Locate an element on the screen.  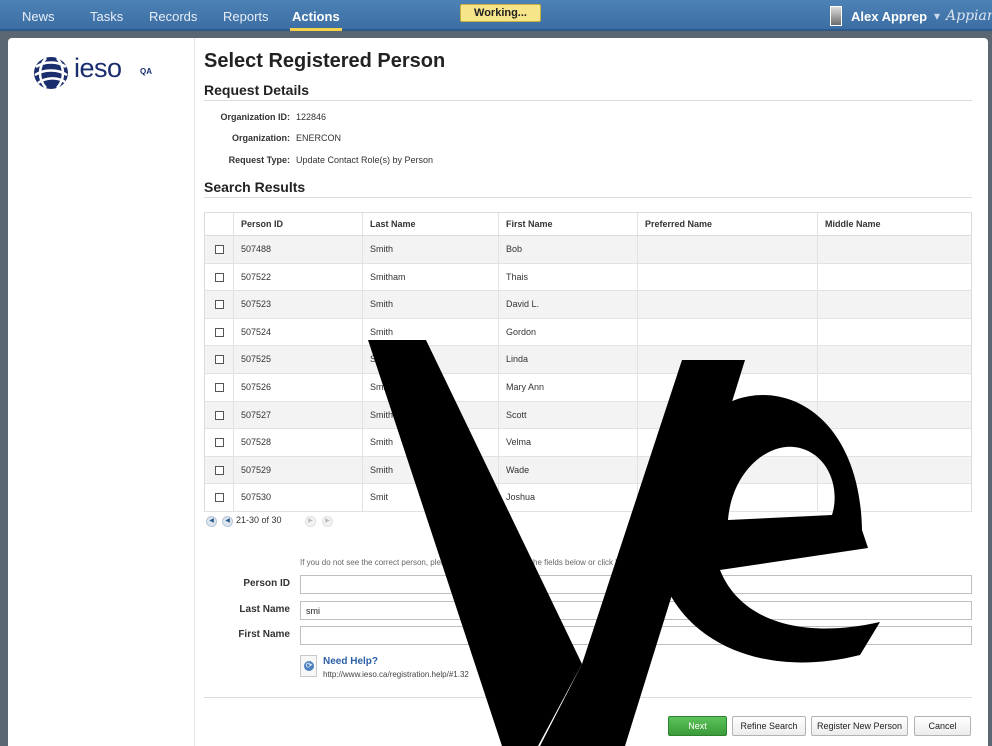
organization-label: Organization: is located at coordinates (261, 138).